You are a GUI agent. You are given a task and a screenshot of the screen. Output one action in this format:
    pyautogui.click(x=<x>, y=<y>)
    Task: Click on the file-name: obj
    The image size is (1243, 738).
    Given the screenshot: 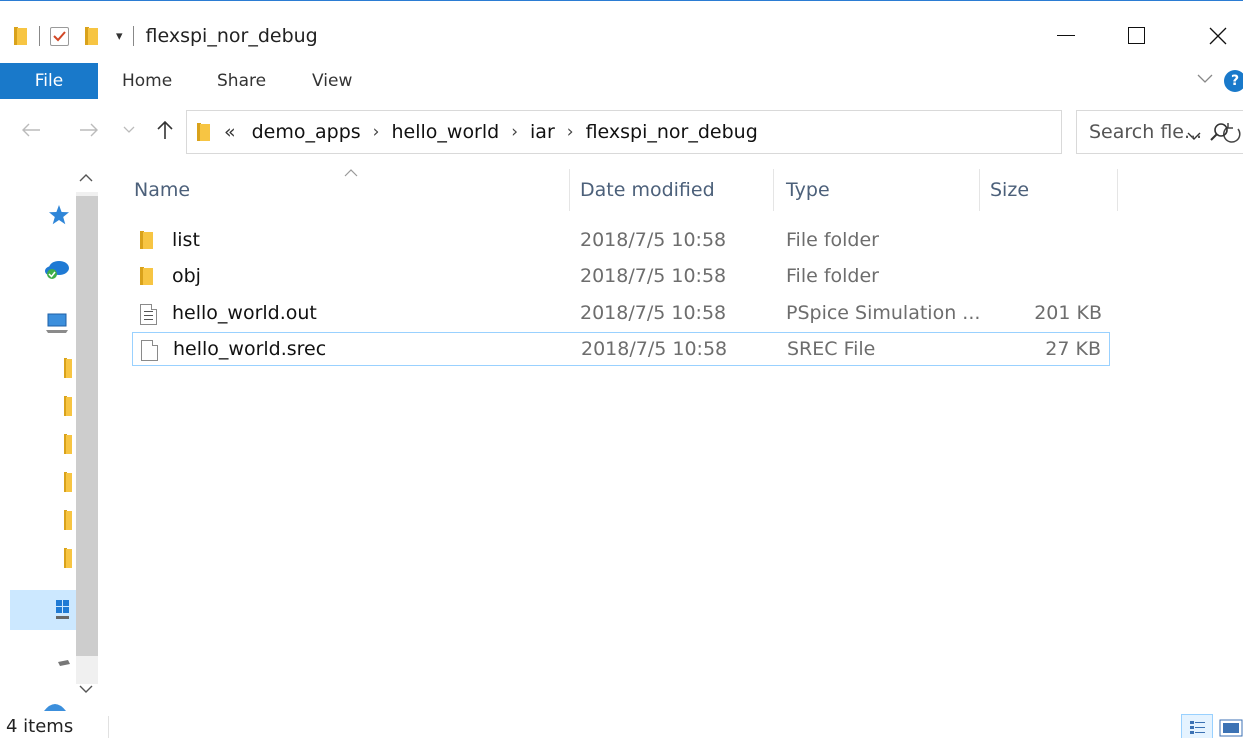 What is the action you would take?
    pyautogui.click(x=186, y=276)
    